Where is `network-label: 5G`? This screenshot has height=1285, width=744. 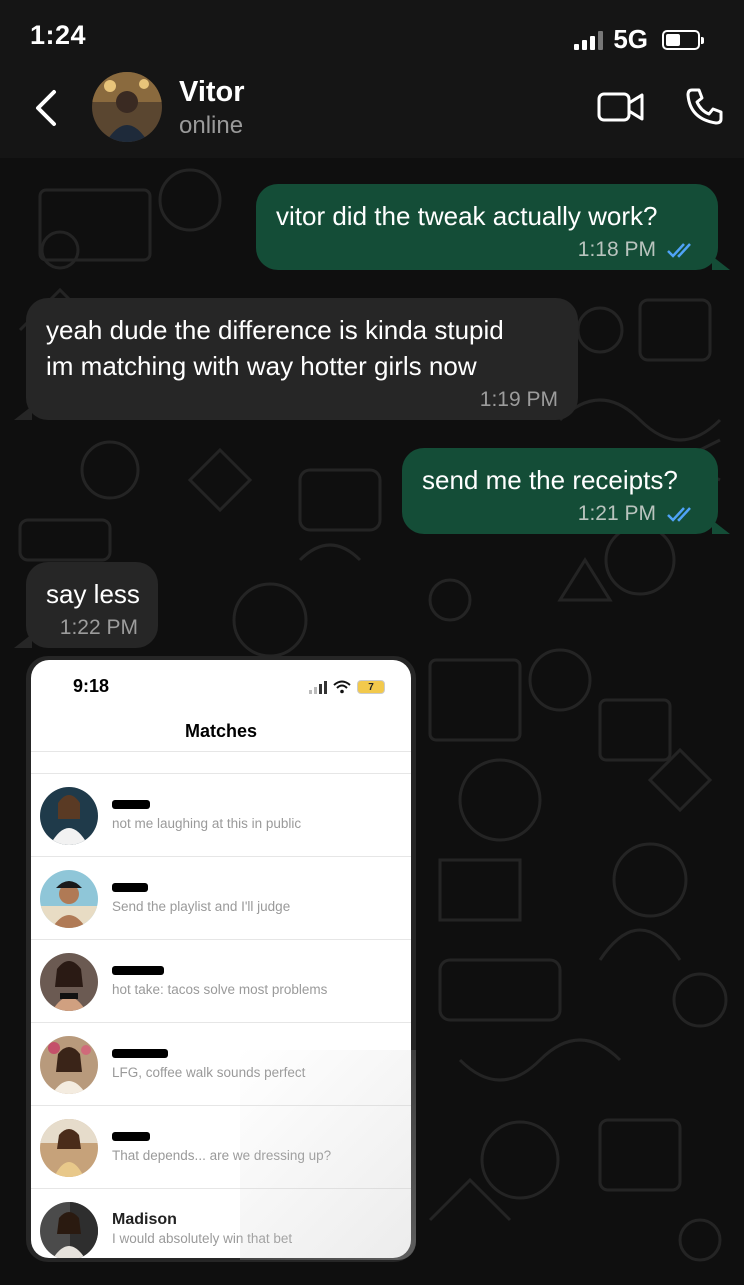
network-label: 5G is located at coordinates (630, 39).